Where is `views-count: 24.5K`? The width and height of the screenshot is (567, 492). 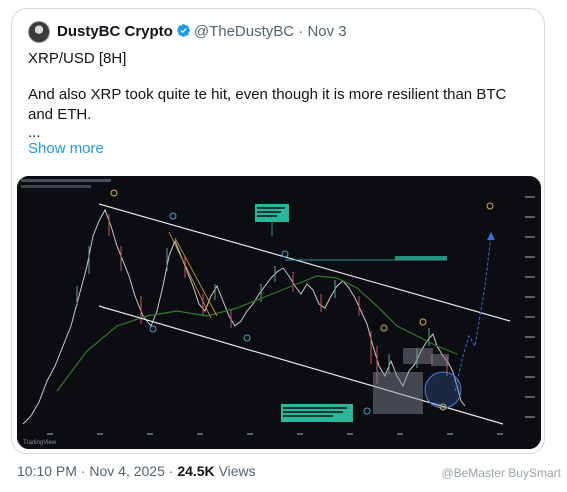 views-count: 24.5K is located at coordinates (196, 471).